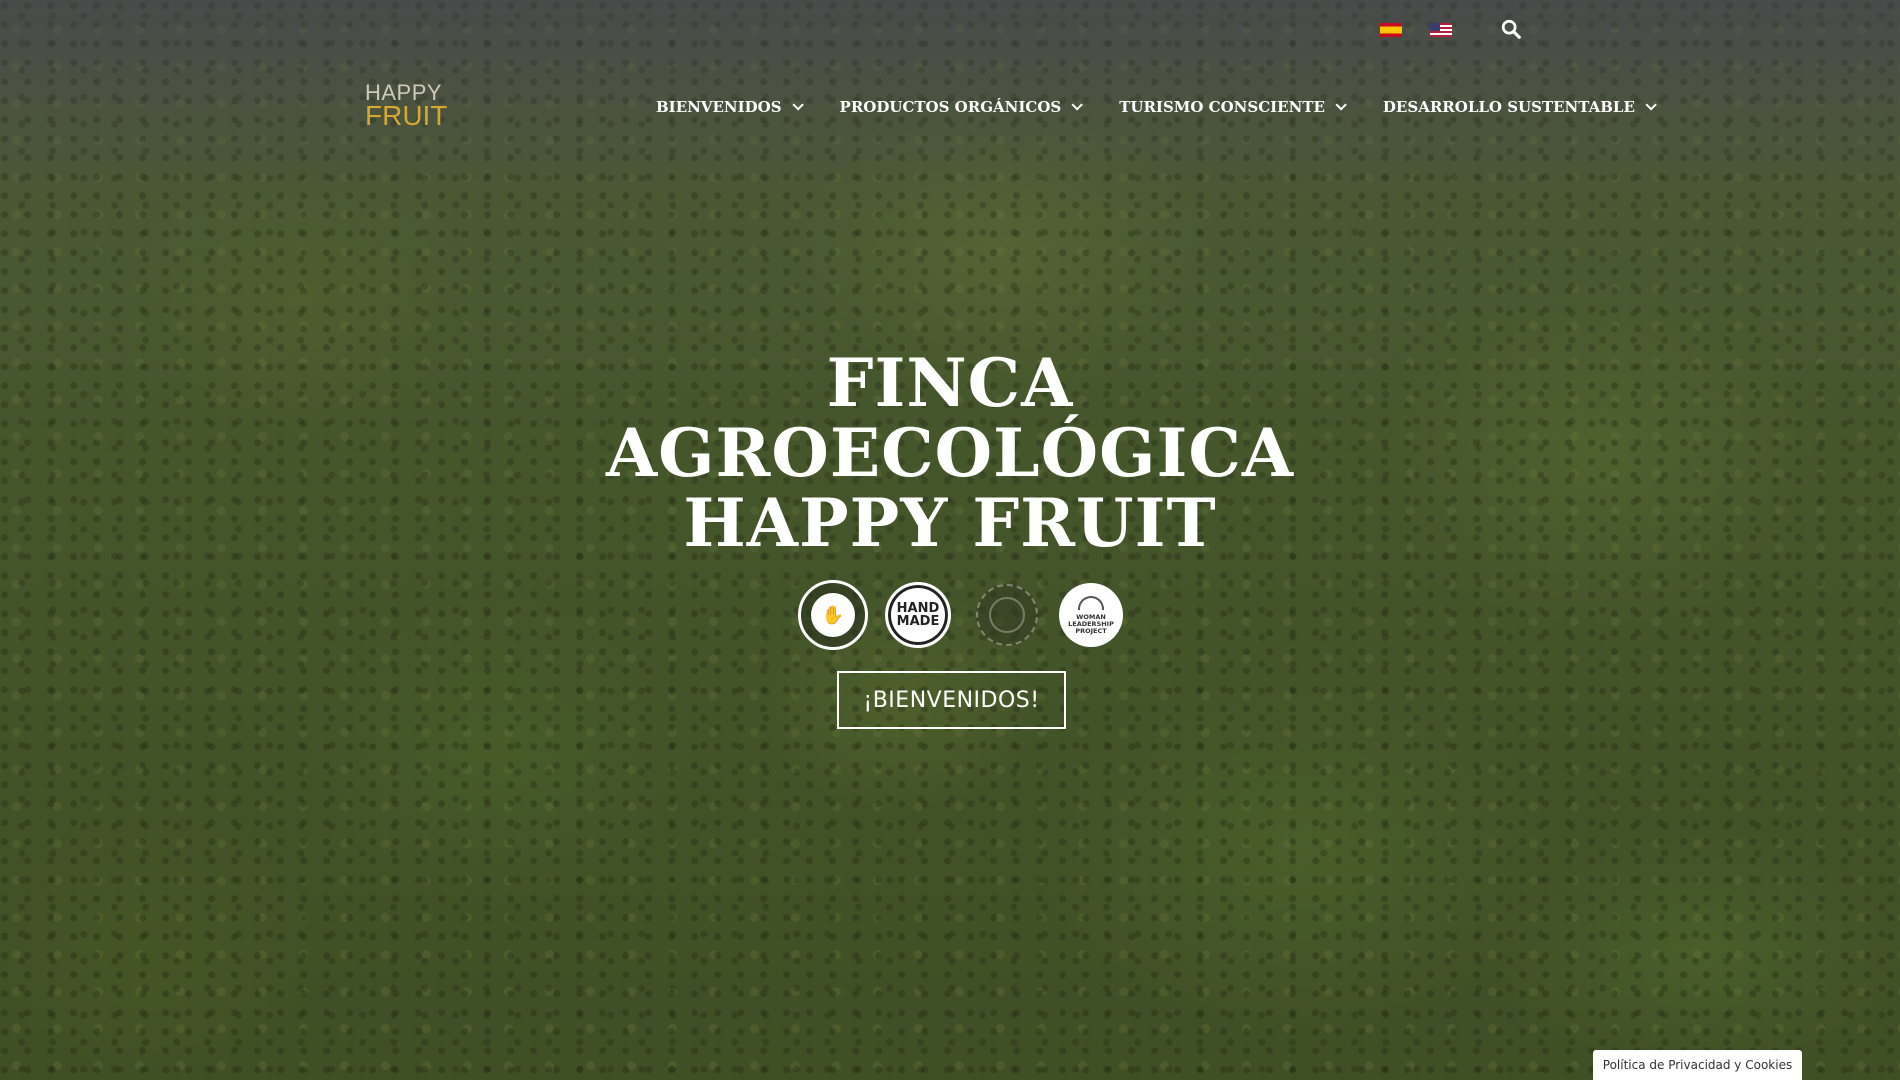 This screenshot has width=1900, height=1080. Describe the element at coordinates (833, 615) in the screenshot. I see `turismo-consciente-badge-icon: ✋` at that location.